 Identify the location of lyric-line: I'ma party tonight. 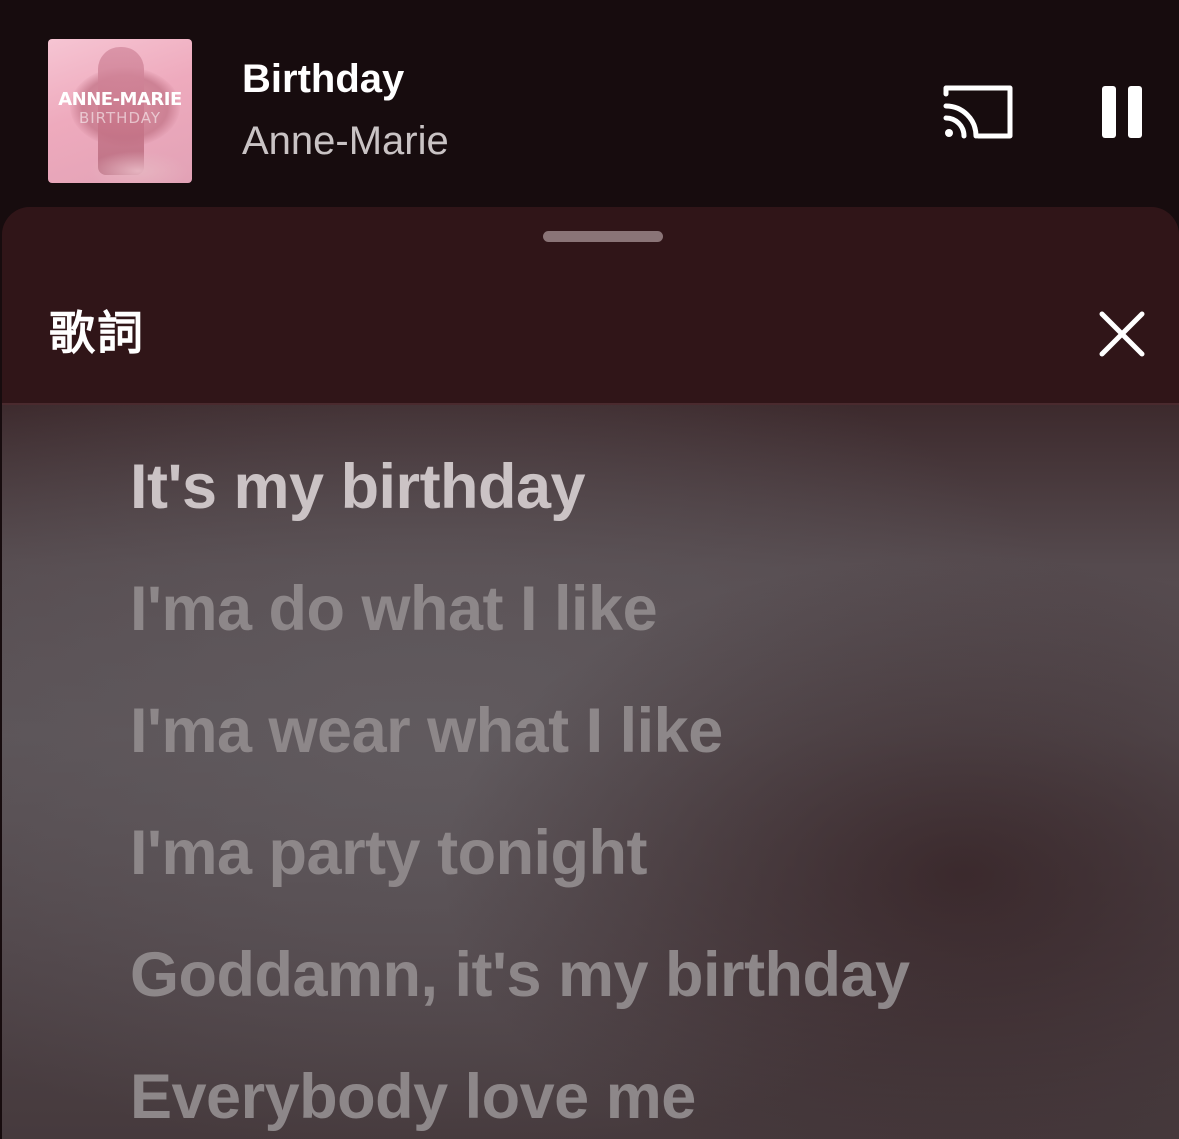
(389, 853).